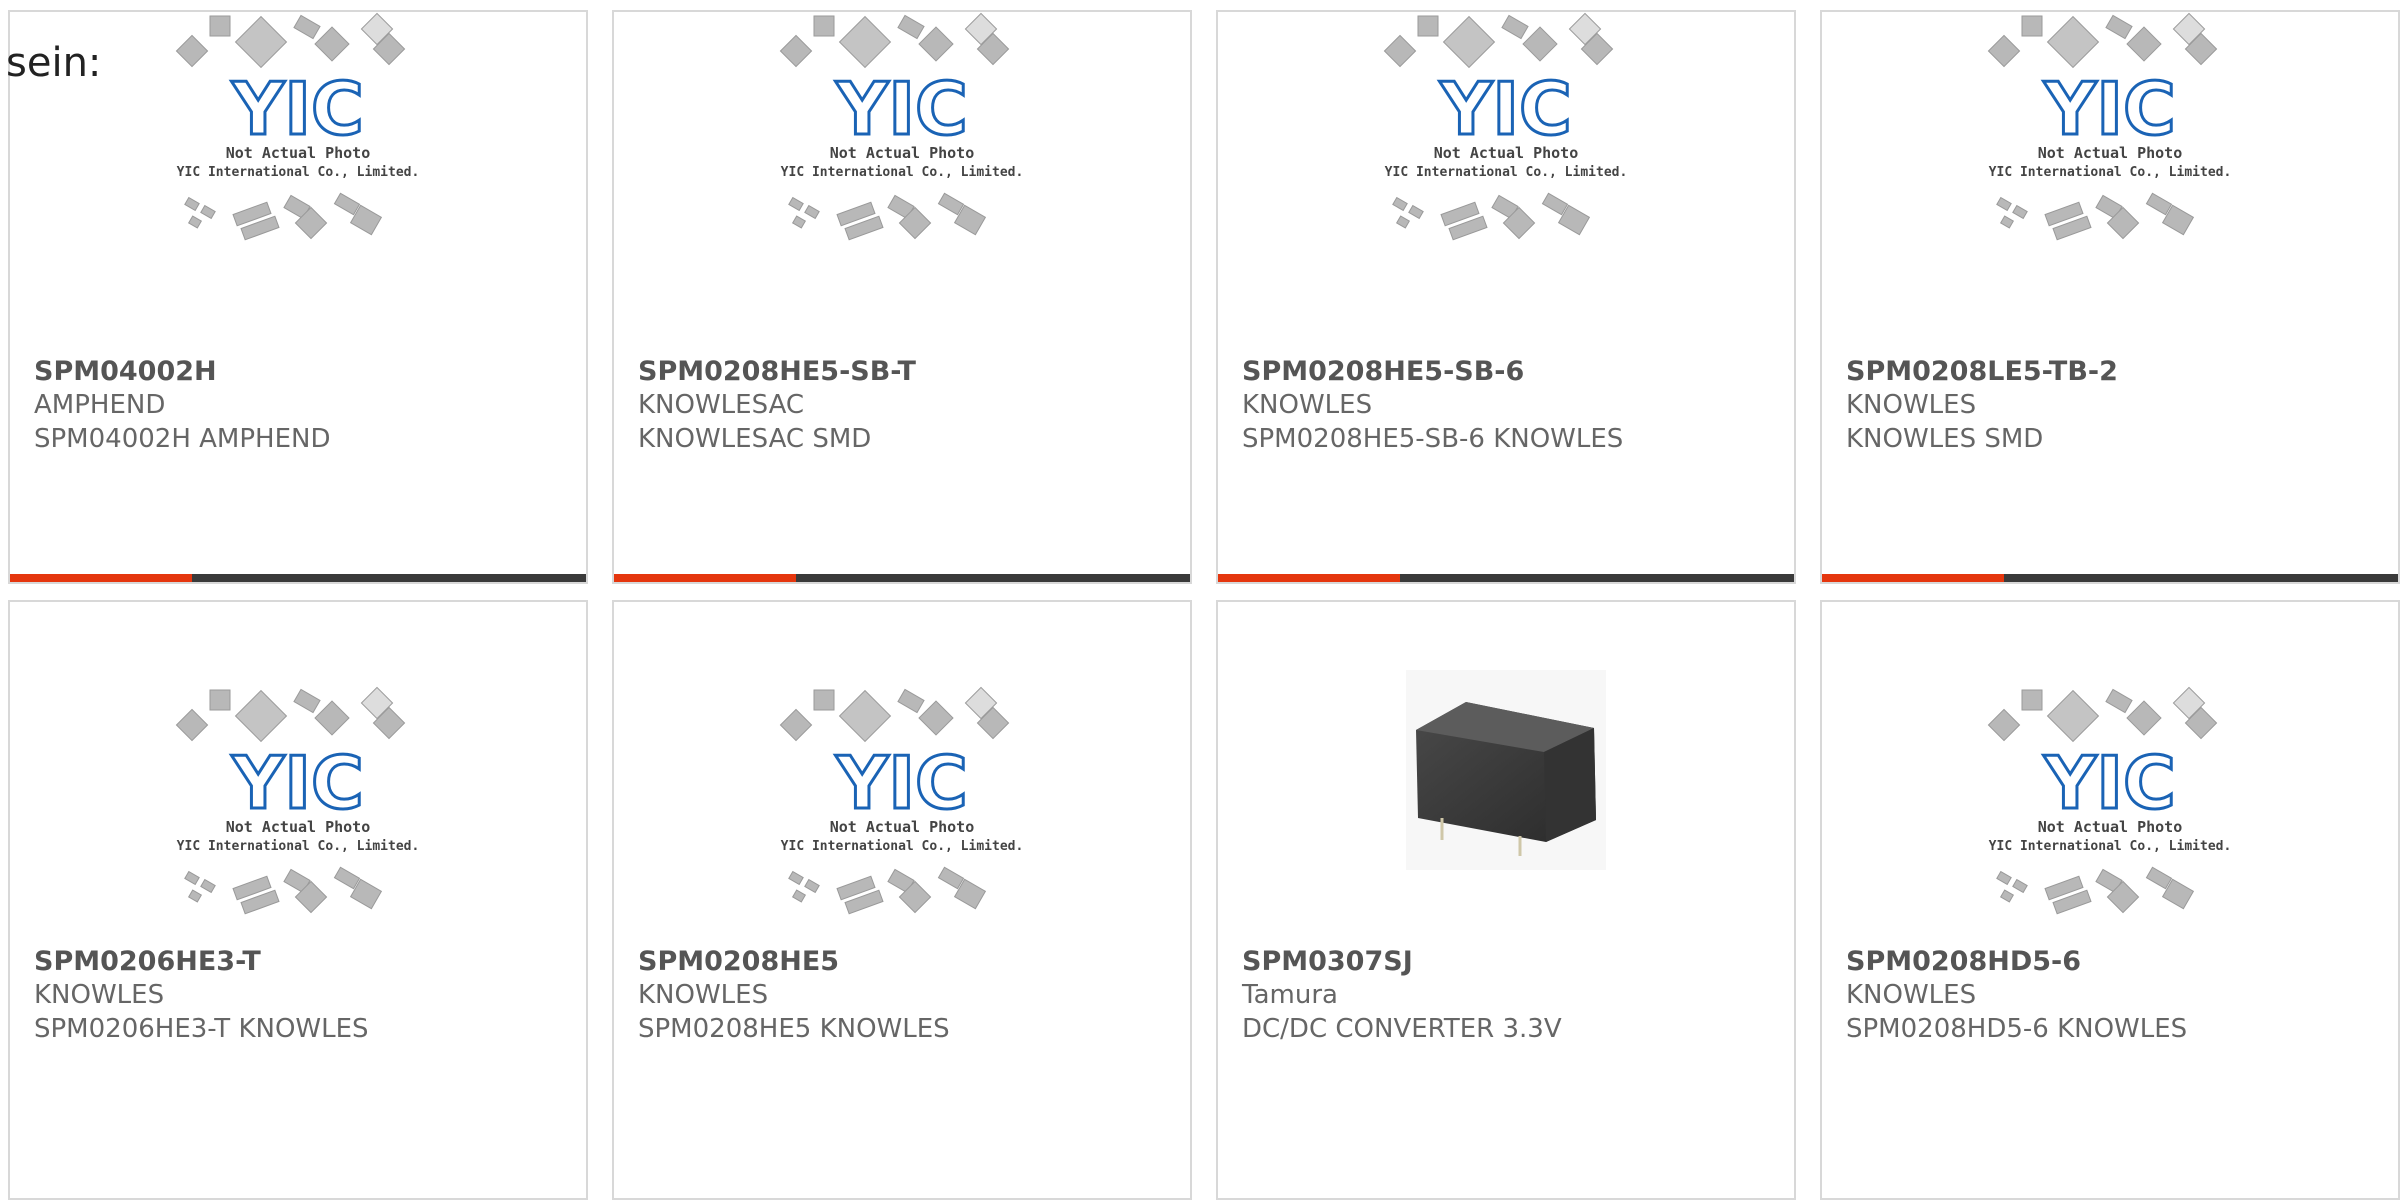 The height and width of the screenshot is (1200, 2400). What do you see at coordinates (1290, 995) in the screenshot?
I see `manufacturer: Tamura` at bounding box center [1290, 995].